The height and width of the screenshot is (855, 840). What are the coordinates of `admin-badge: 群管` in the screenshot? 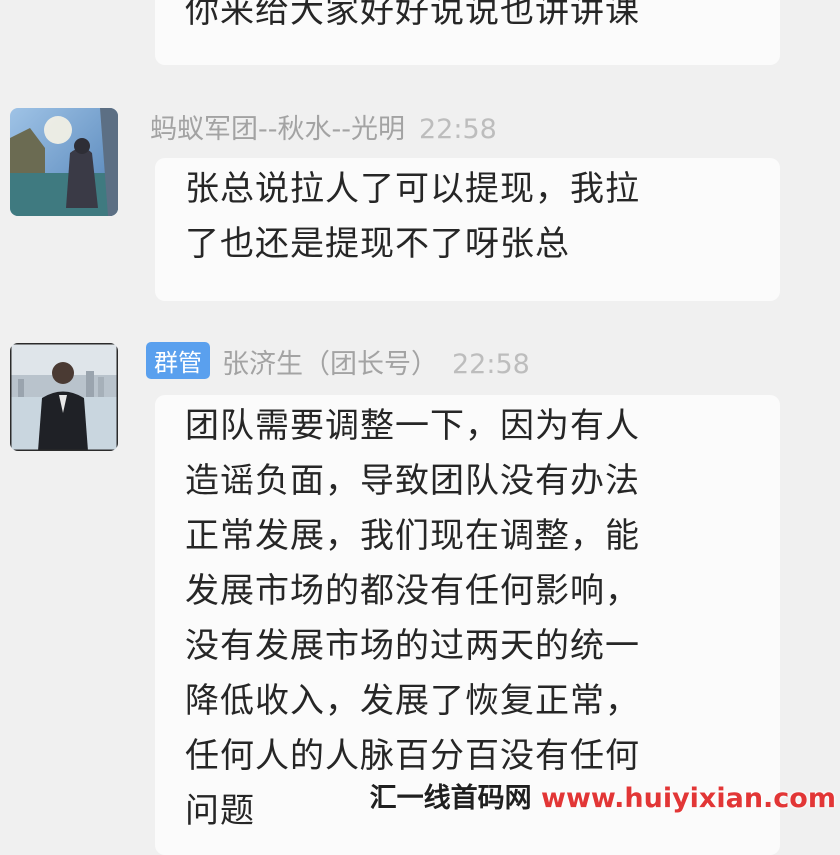 It's located at (178, 360).